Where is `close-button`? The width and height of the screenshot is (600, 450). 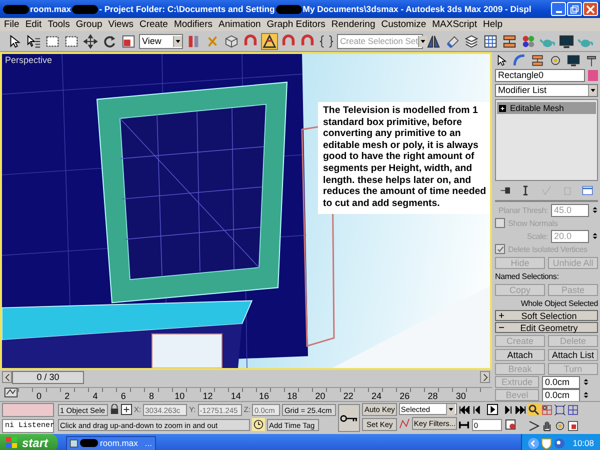
close-button is located at coordinates (590, 9).